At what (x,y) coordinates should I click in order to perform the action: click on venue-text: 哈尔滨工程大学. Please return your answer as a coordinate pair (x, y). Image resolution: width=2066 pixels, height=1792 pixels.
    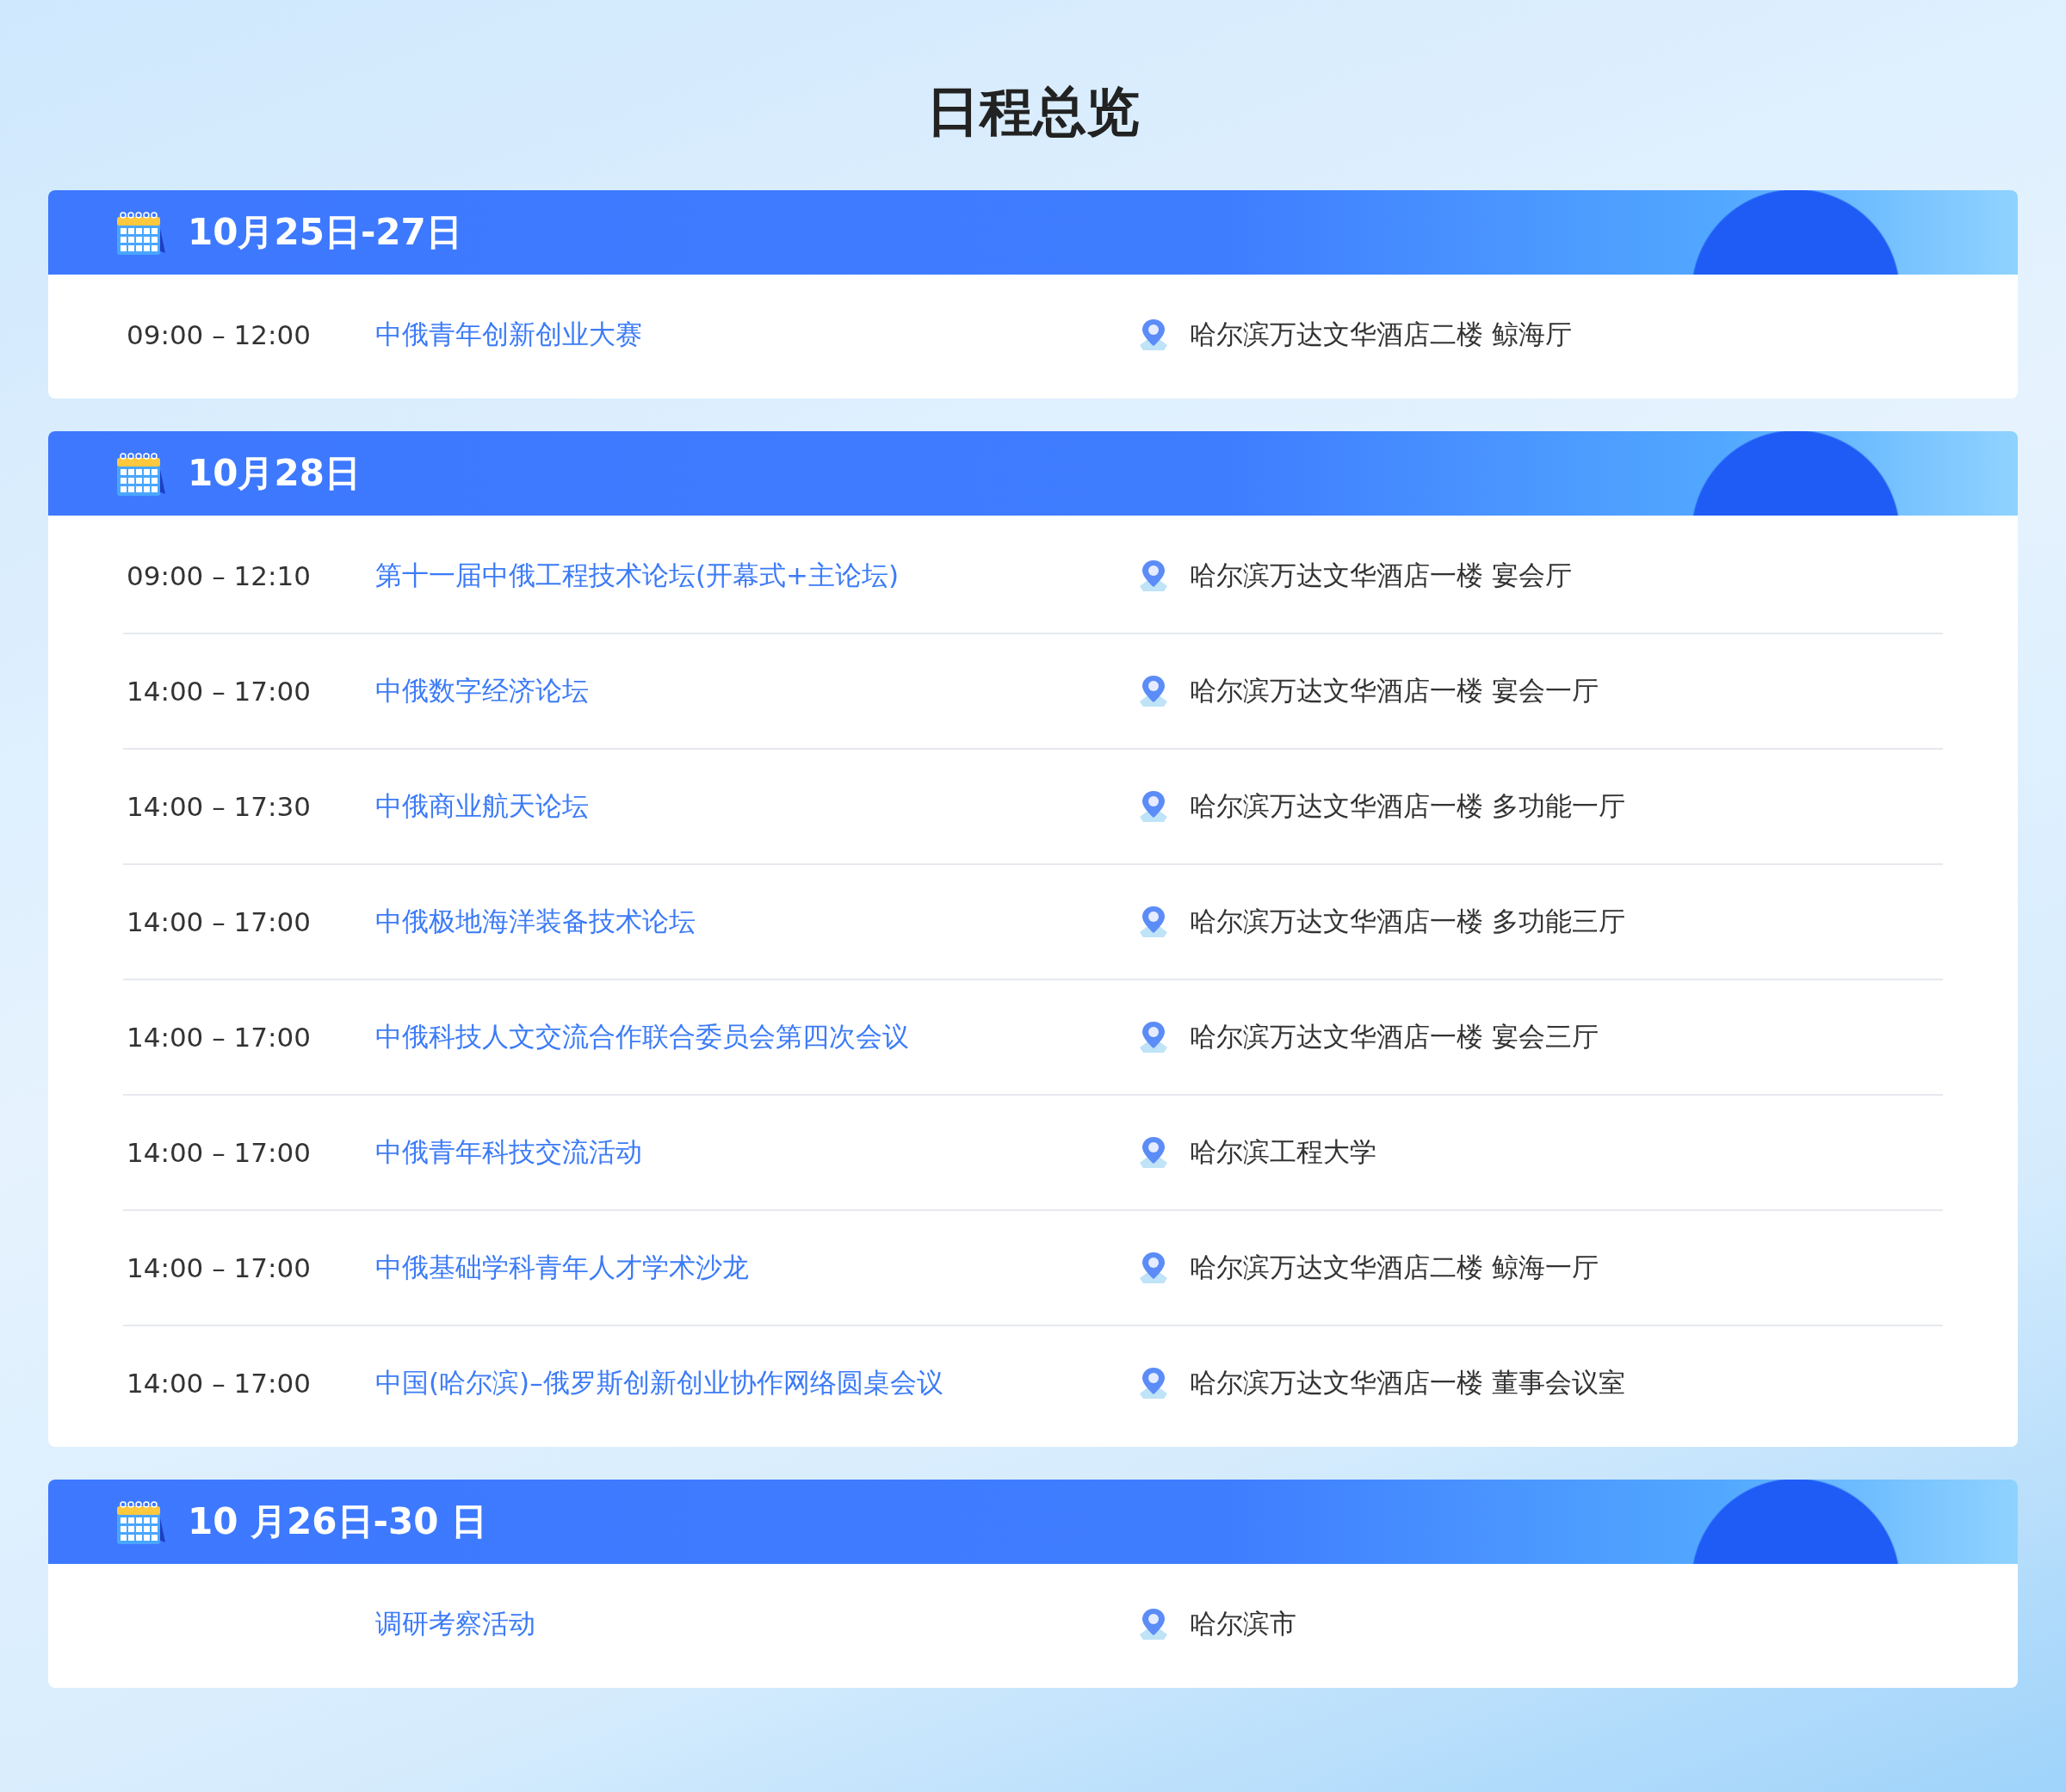
    Looking at the image, I should click on (1283, 1151).